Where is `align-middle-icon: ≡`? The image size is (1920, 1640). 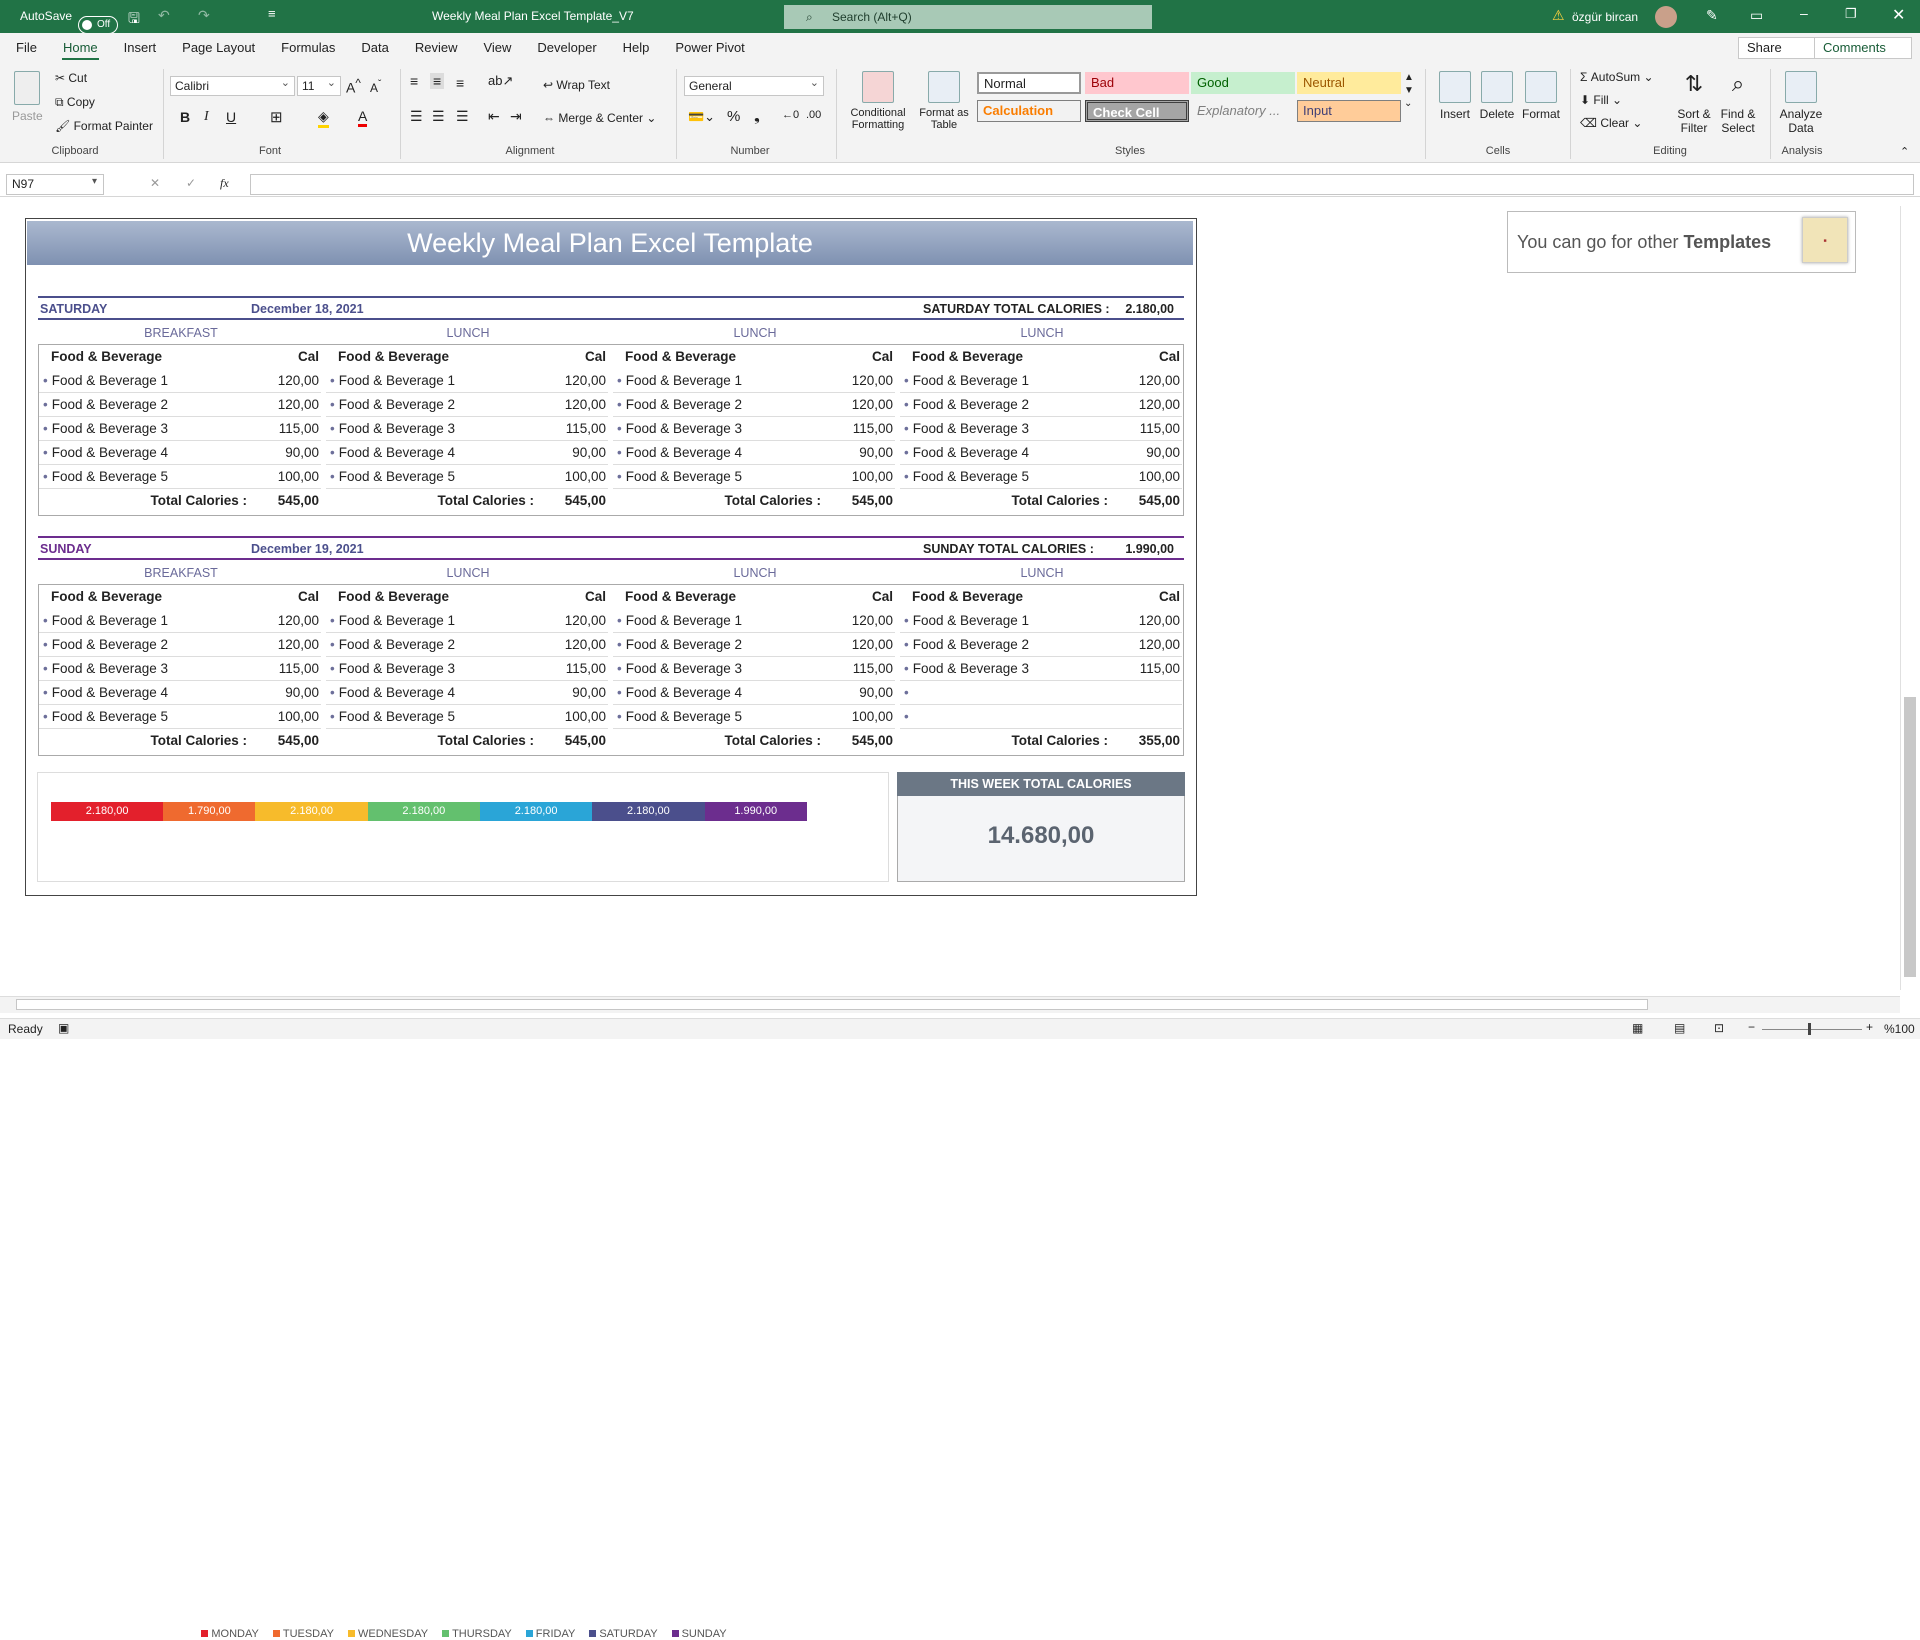
align-middle-icon: ≡ is located at coordinates (437, 81).